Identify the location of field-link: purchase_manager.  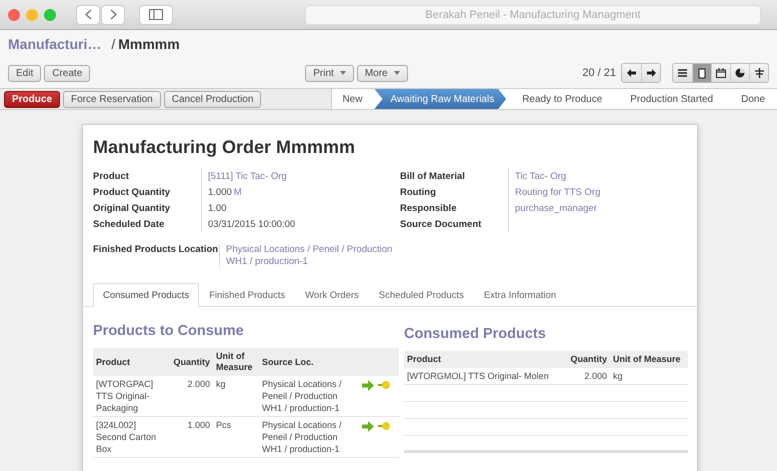
(556, 208).